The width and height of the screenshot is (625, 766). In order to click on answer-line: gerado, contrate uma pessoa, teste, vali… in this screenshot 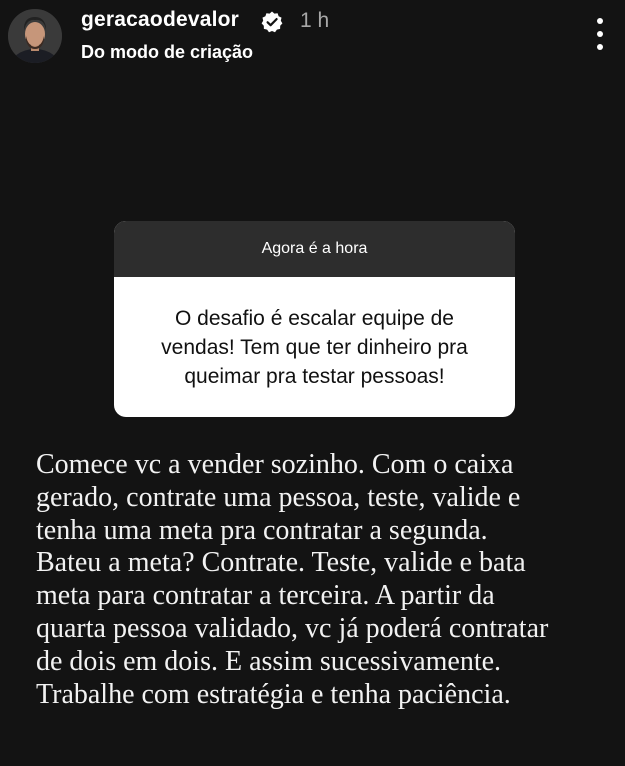, I will do `click(278, 497)`.